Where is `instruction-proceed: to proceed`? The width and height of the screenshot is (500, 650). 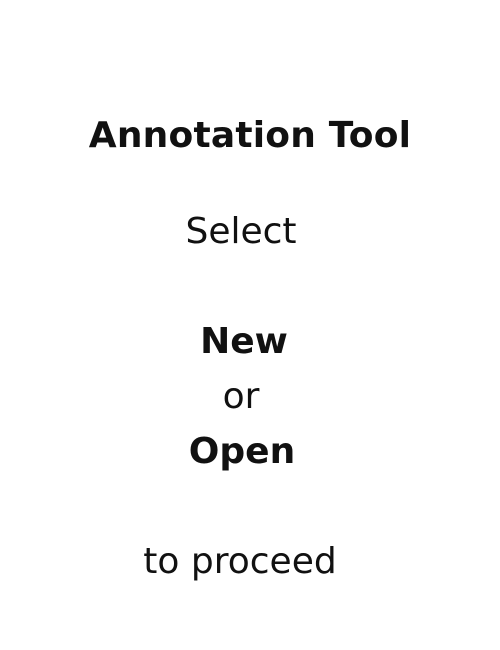
instruction-proceed: to proceed is located at coordinates (240, 561).